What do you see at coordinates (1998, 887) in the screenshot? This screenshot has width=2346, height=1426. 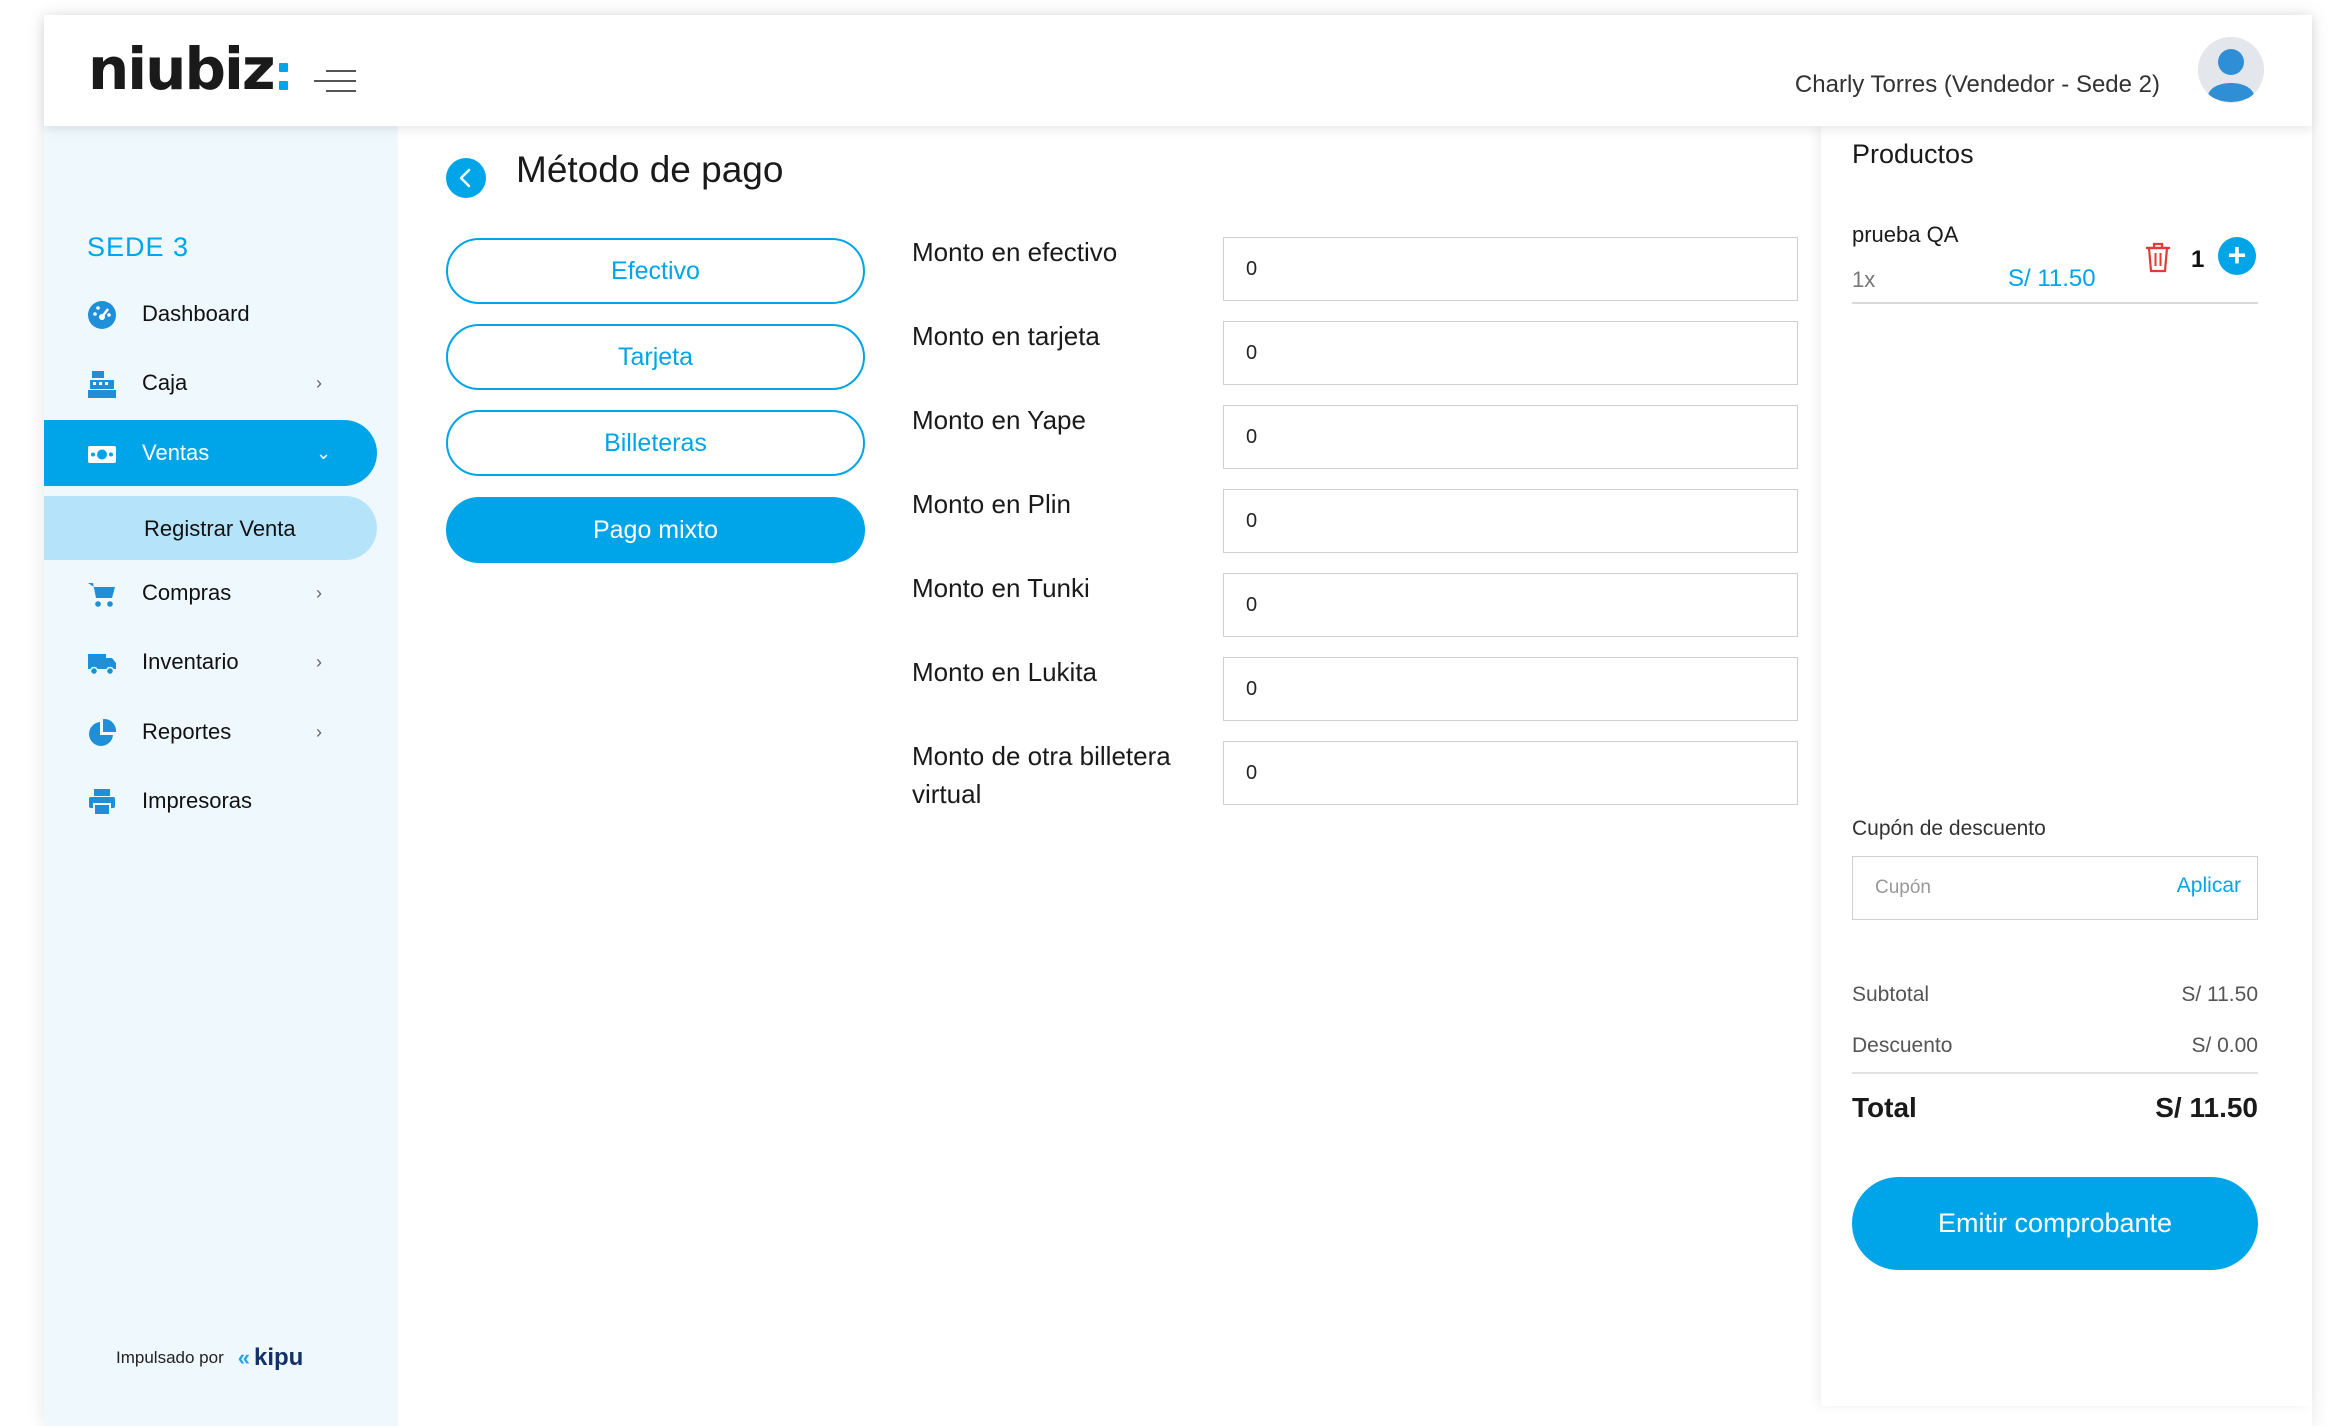 I see `coupon-input` at bounding box center [1998, 887].